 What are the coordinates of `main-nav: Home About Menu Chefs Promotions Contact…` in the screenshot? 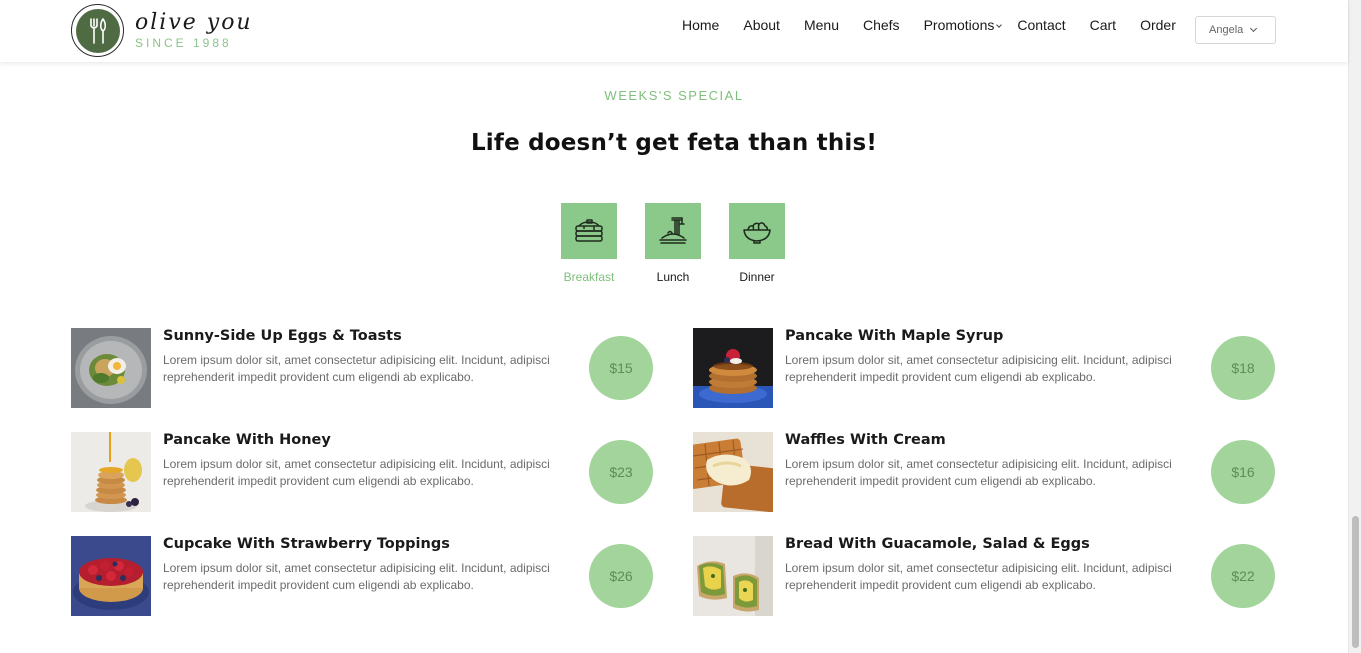 It's located at (941, 25).